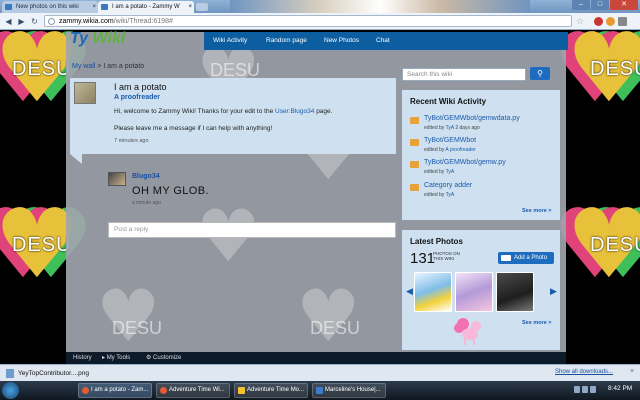 The image size is (640, 400). I want to click on thread-timestamp: 7 minutes ago, so click(131, 141).